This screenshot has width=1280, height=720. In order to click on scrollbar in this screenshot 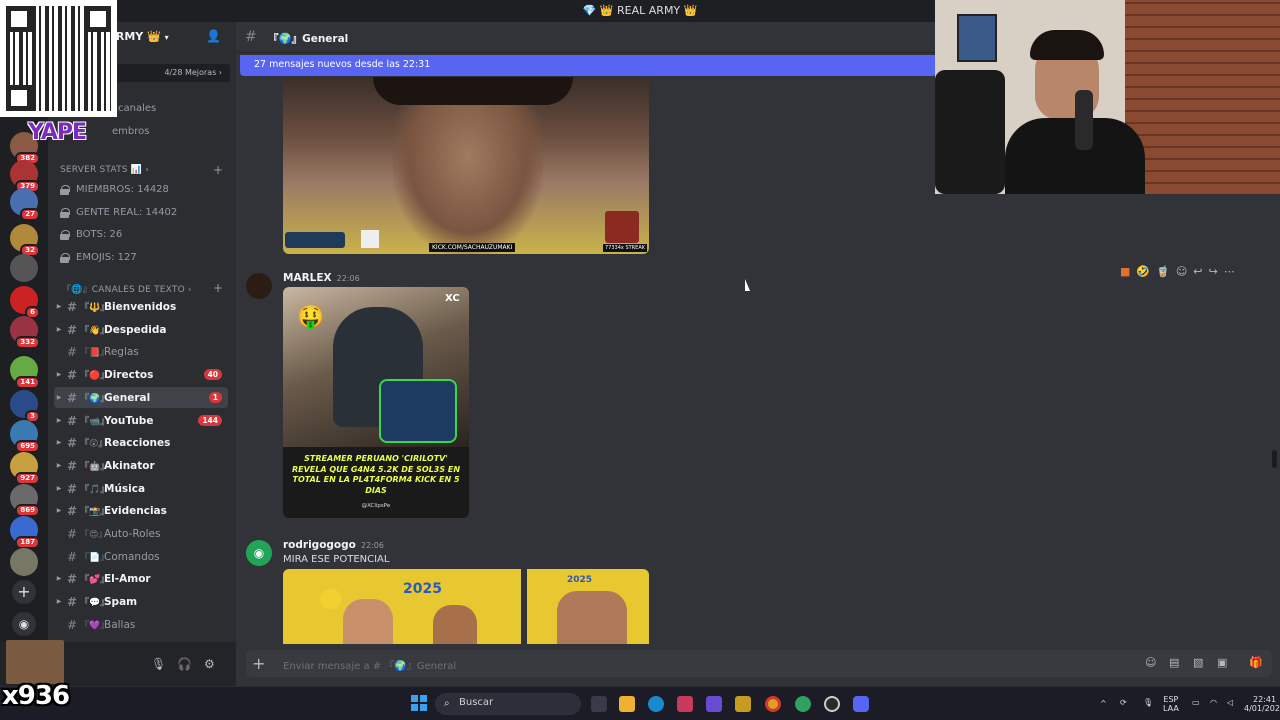, I will do `click(1274, 459)`.